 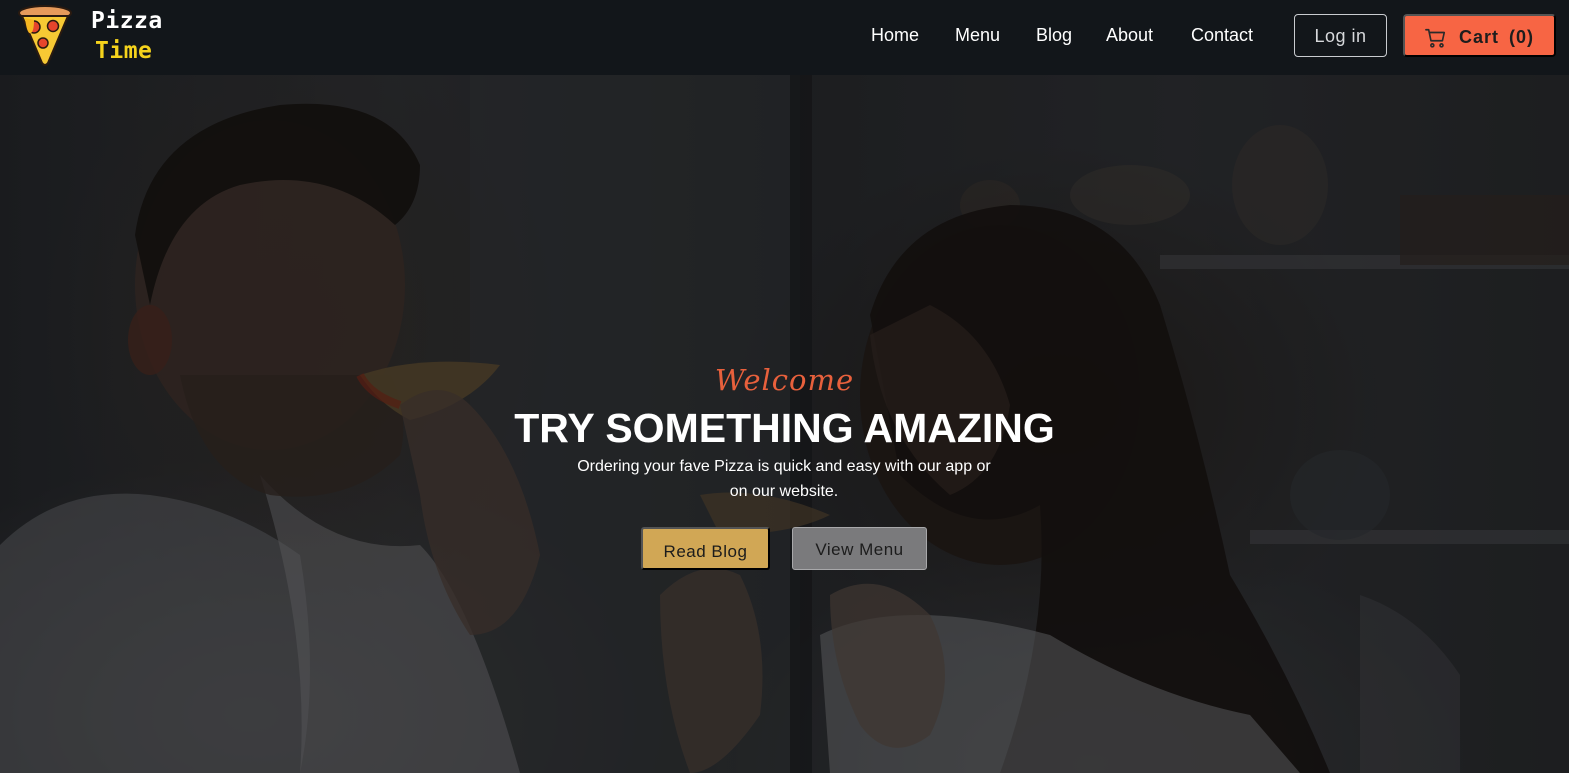 What do you see at coordinates (1129, 35) in the screenshot?
I see `nav-about-link: About` at bounding box center [1129, 35].